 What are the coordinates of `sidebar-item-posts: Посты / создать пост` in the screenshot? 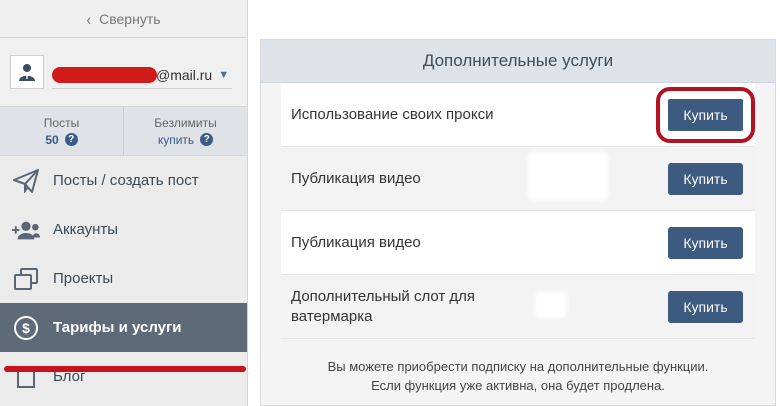 It's located at (123, 180).